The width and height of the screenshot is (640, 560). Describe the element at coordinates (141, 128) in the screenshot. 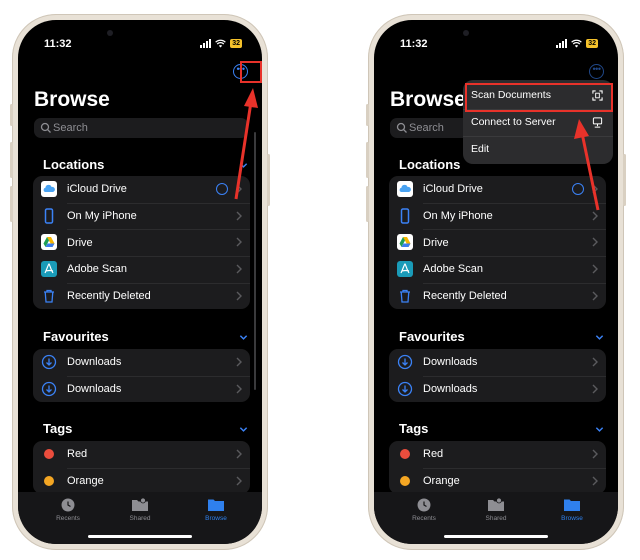

I see `search-input: Search` at that location.